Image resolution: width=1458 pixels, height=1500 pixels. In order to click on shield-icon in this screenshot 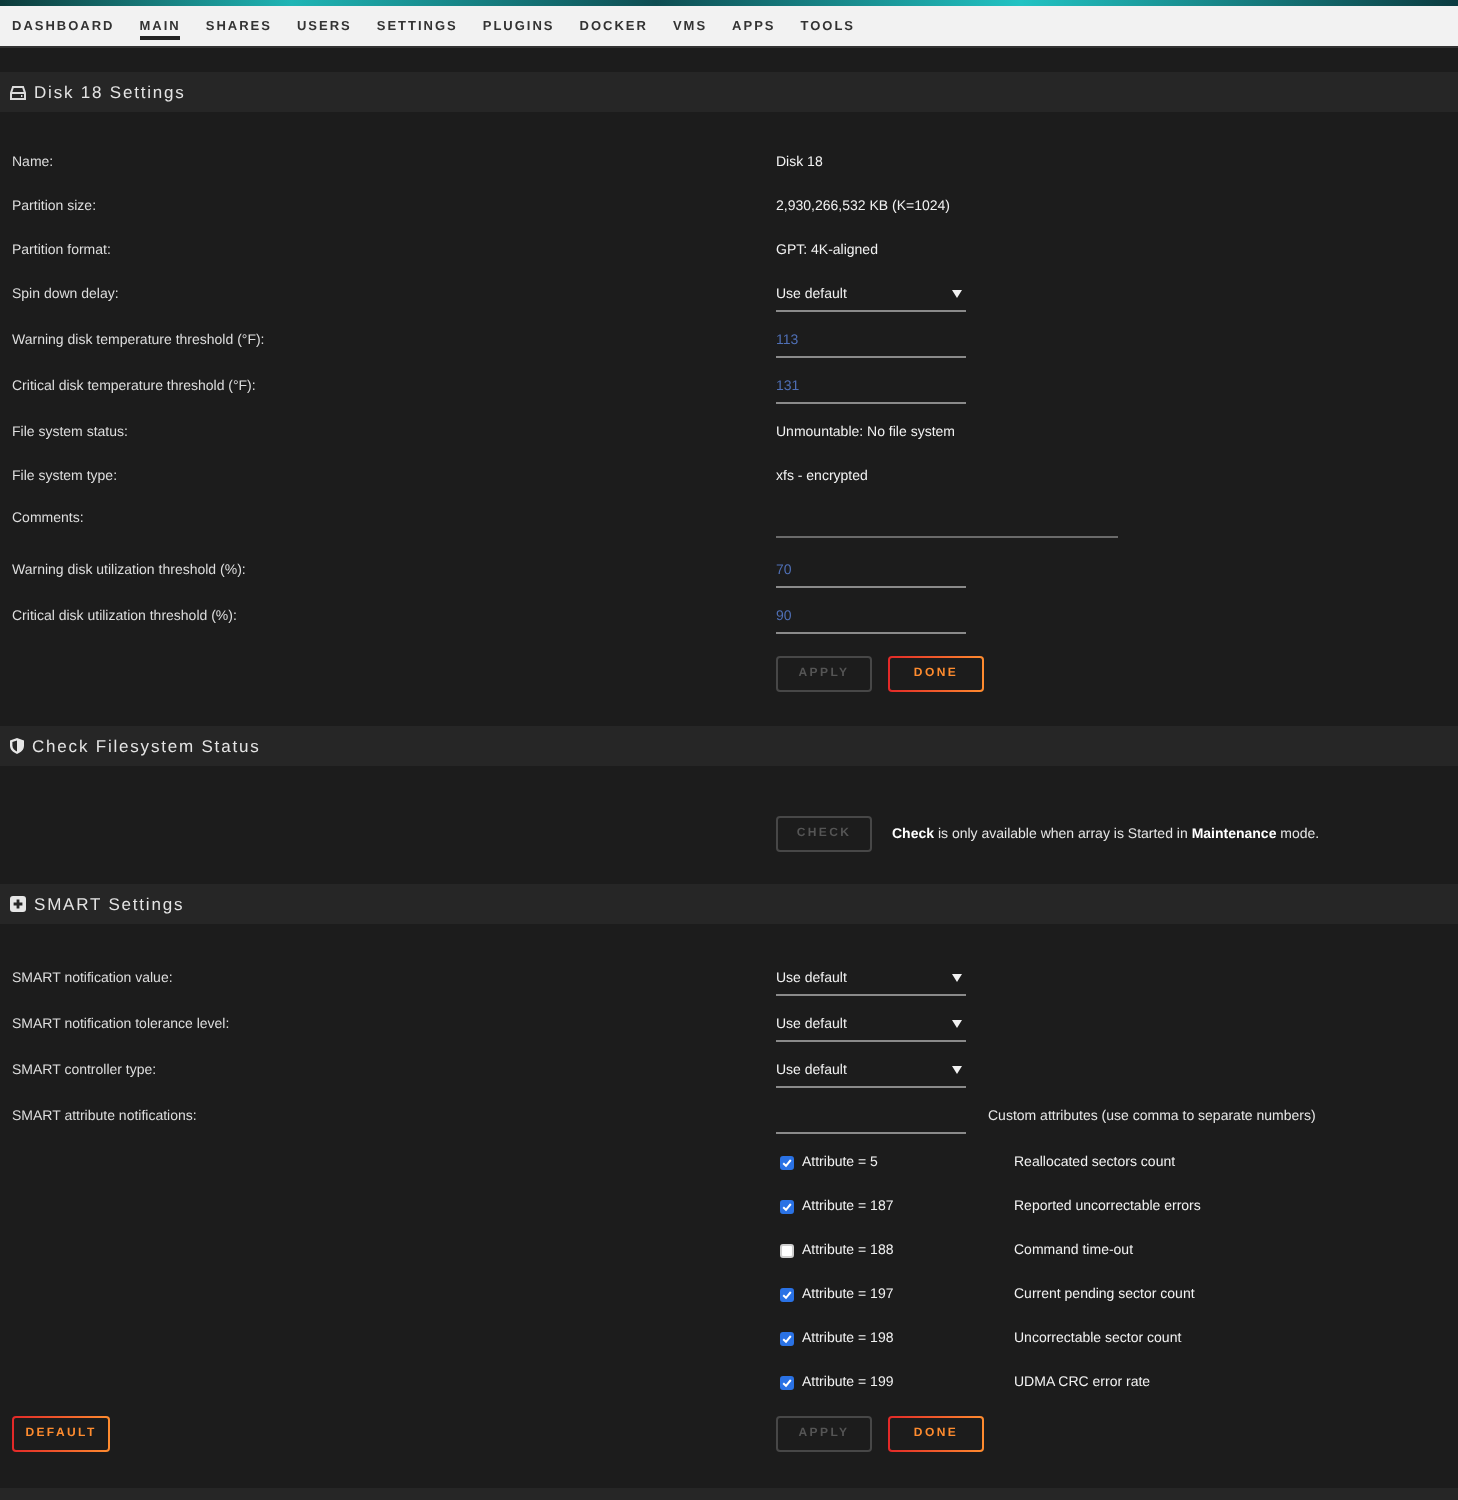, I will do `click(17, 746)`.